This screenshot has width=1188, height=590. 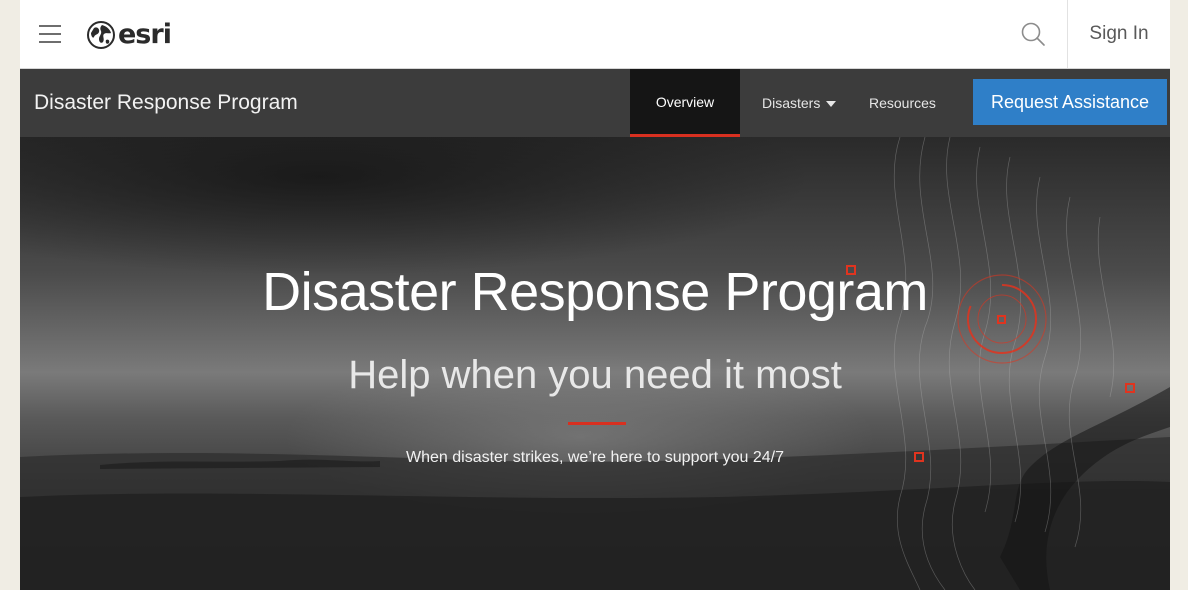 I want to click on program-title-link: Disaster Response Program, so click(x=166, y=103).